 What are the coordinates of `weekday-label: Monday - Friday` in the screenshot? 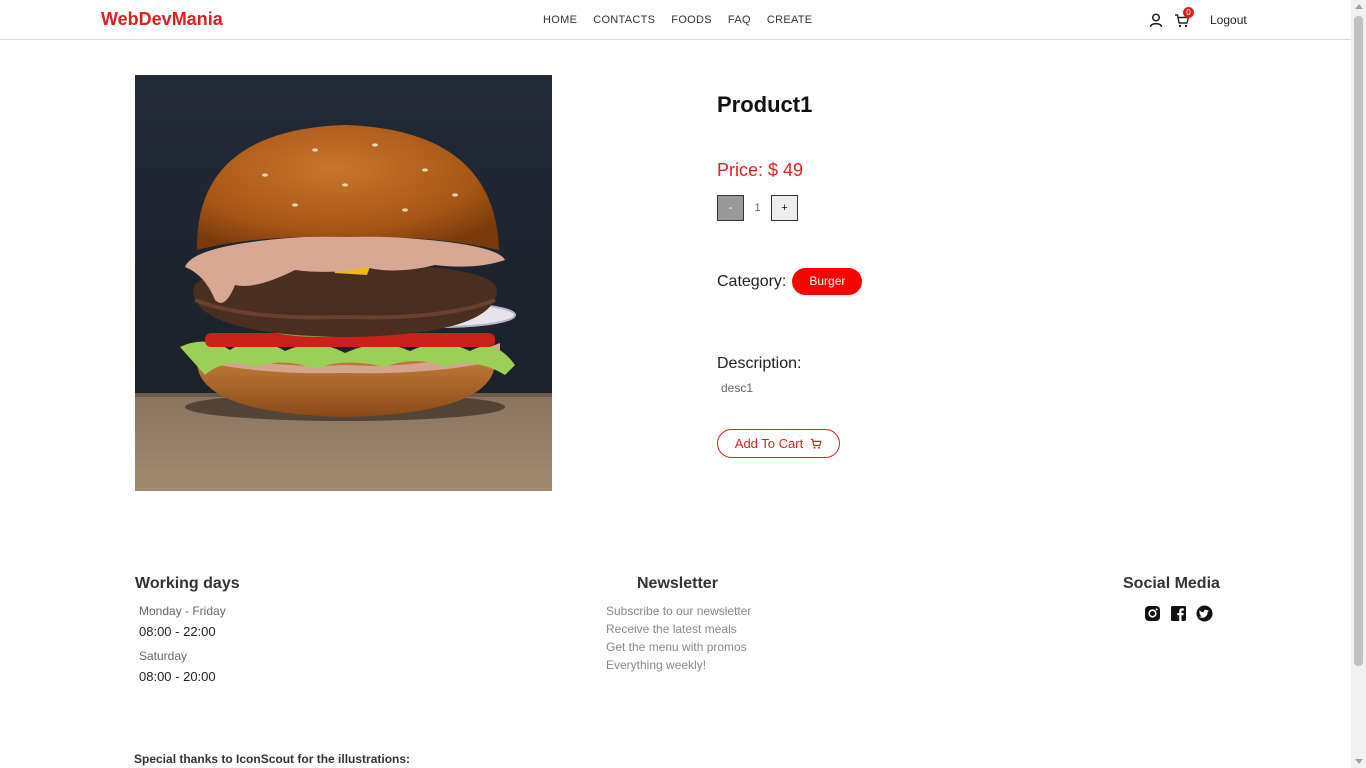 It's located at (182, 611).